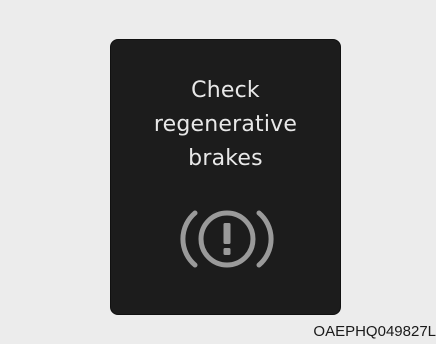 This screenshot has height=344, width=436. Describe the element at coordinates (225, 158) in the screenshot. I see `warning-line-3: brakes` at that location.